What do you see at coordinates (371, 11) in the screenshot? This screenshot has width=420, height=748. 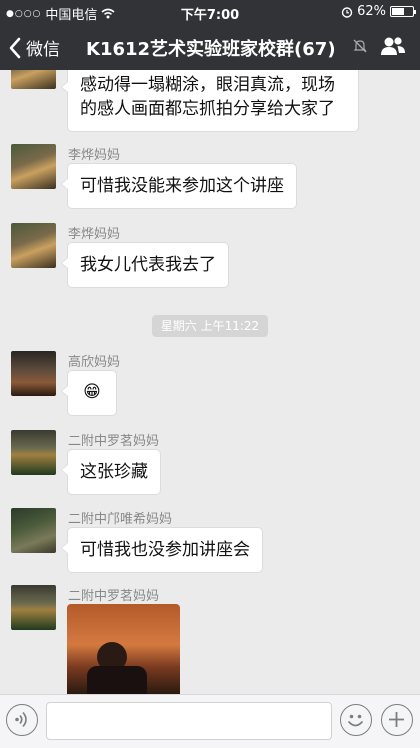 I see `battery-percent: 62%` at bounding box center [371, 11].